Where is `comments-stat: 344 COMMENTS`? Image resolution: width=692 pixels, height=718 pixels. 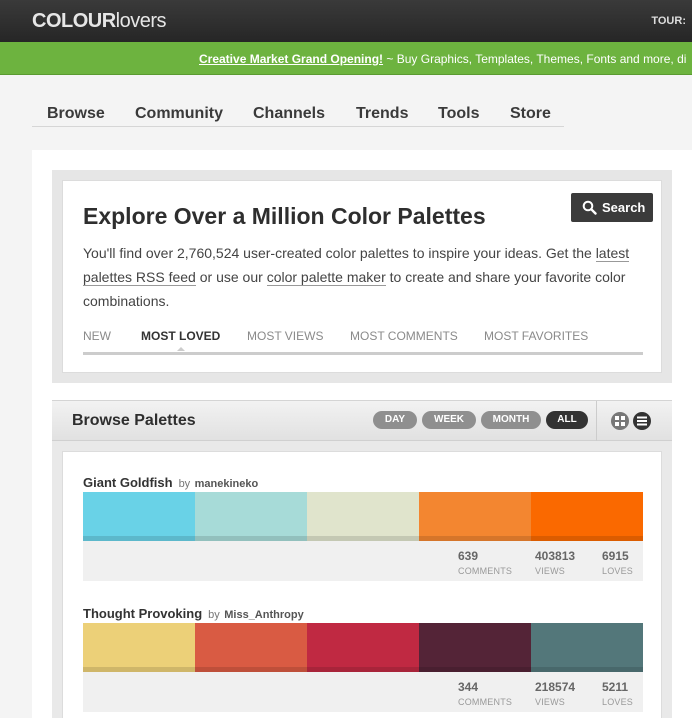 comments-stat: 344 COMMENTS is located at coordinates (485, 693).